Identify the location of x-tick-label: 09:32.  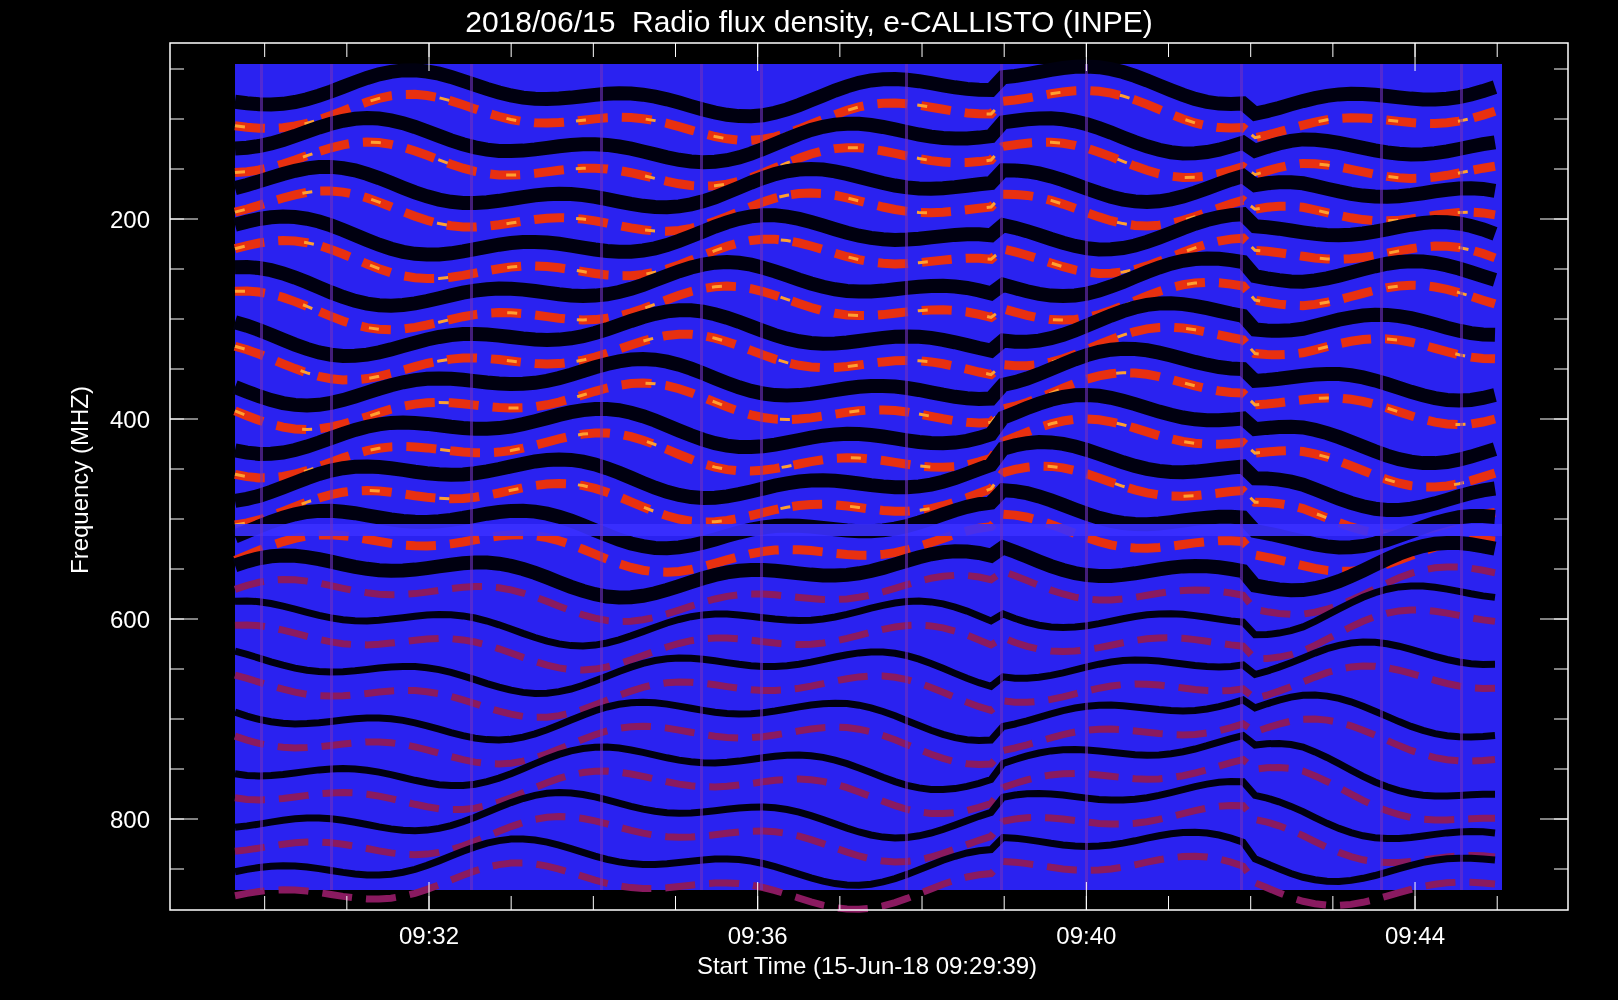
(429, 935).